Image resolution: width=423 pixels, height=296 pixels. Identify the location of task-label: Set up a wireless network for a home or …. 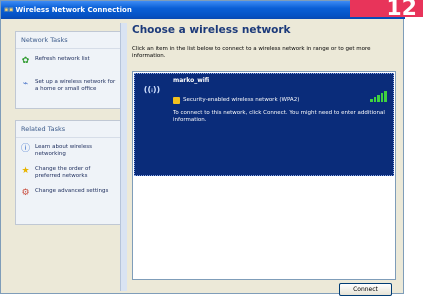
(75, 85).